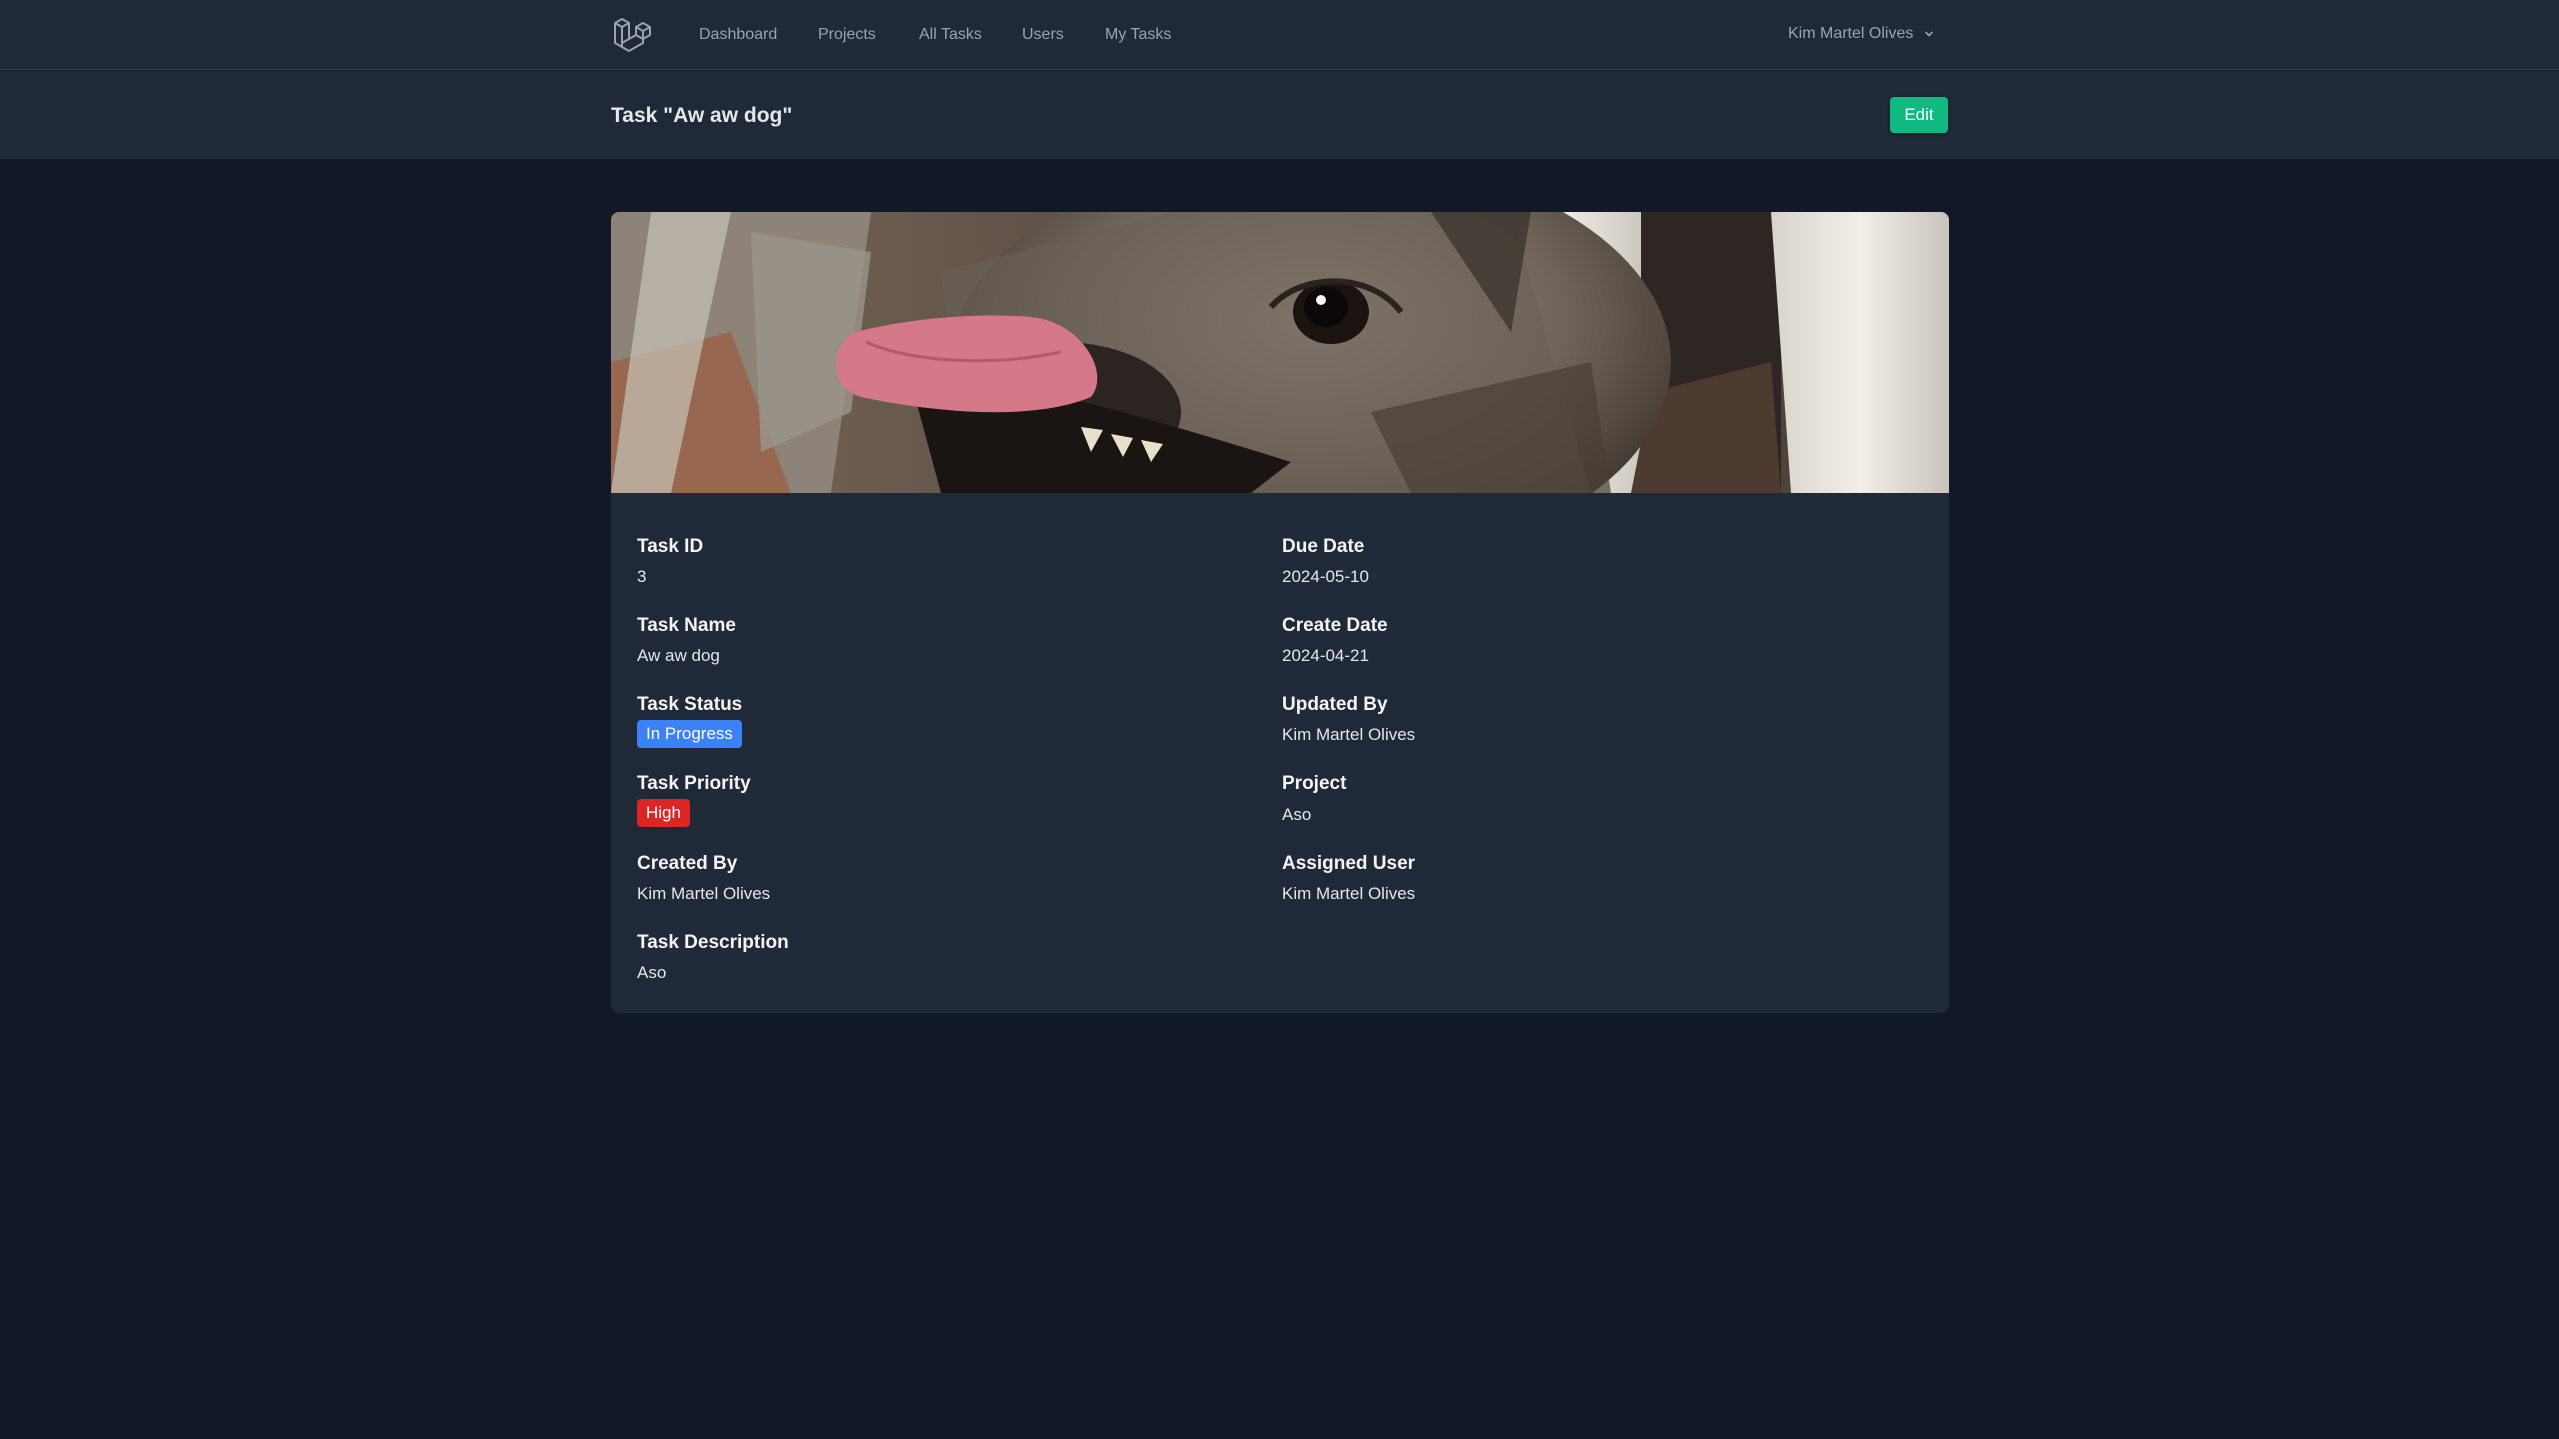 The width and height of the screenshot is (2559, 1439). What do you see at coordinates (663, 813) in the screenshot?
I see `priority-badge: High` at bounding box center [663, 813].